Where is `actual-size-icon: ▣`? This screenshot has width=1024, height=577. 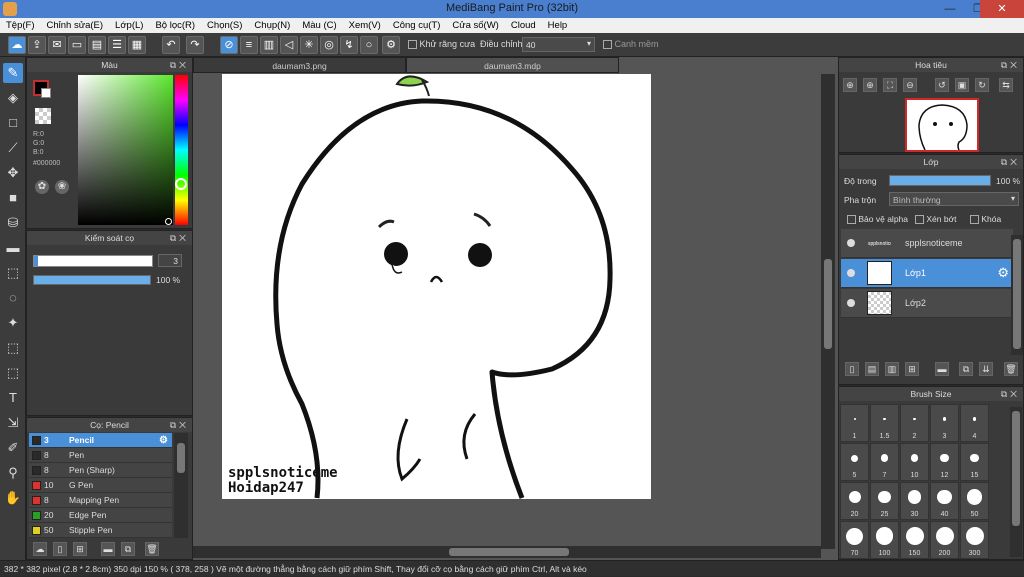
actual-size-icon: ▣ is located at coordinates (962, 85).